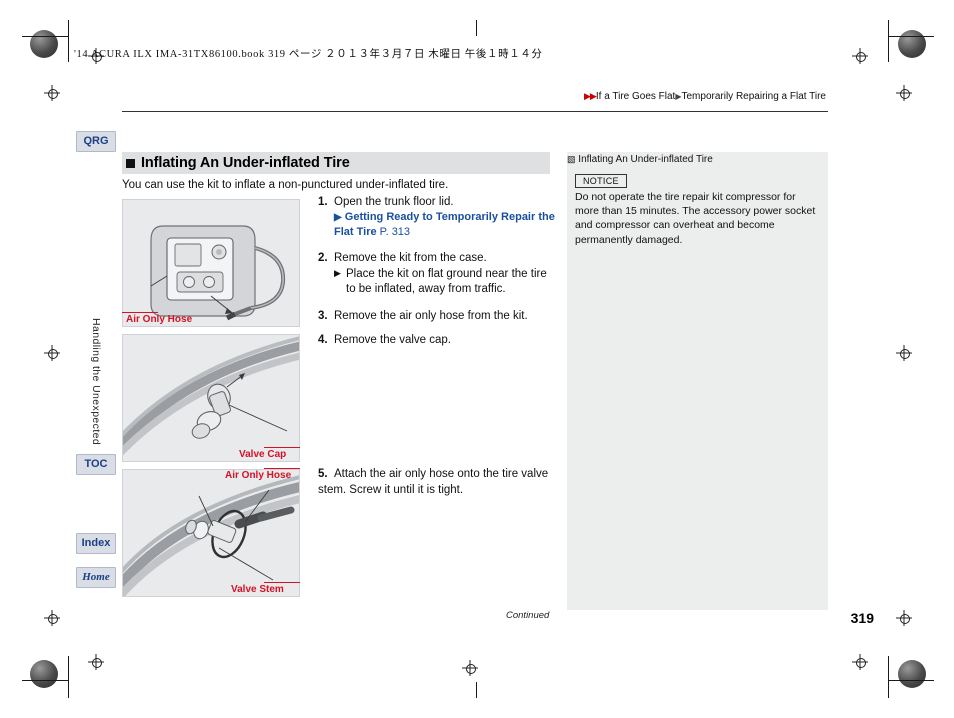  Describe the element at coordinates (323, 257) in the screenshot. I see `step-2-number: 2.` at that location.